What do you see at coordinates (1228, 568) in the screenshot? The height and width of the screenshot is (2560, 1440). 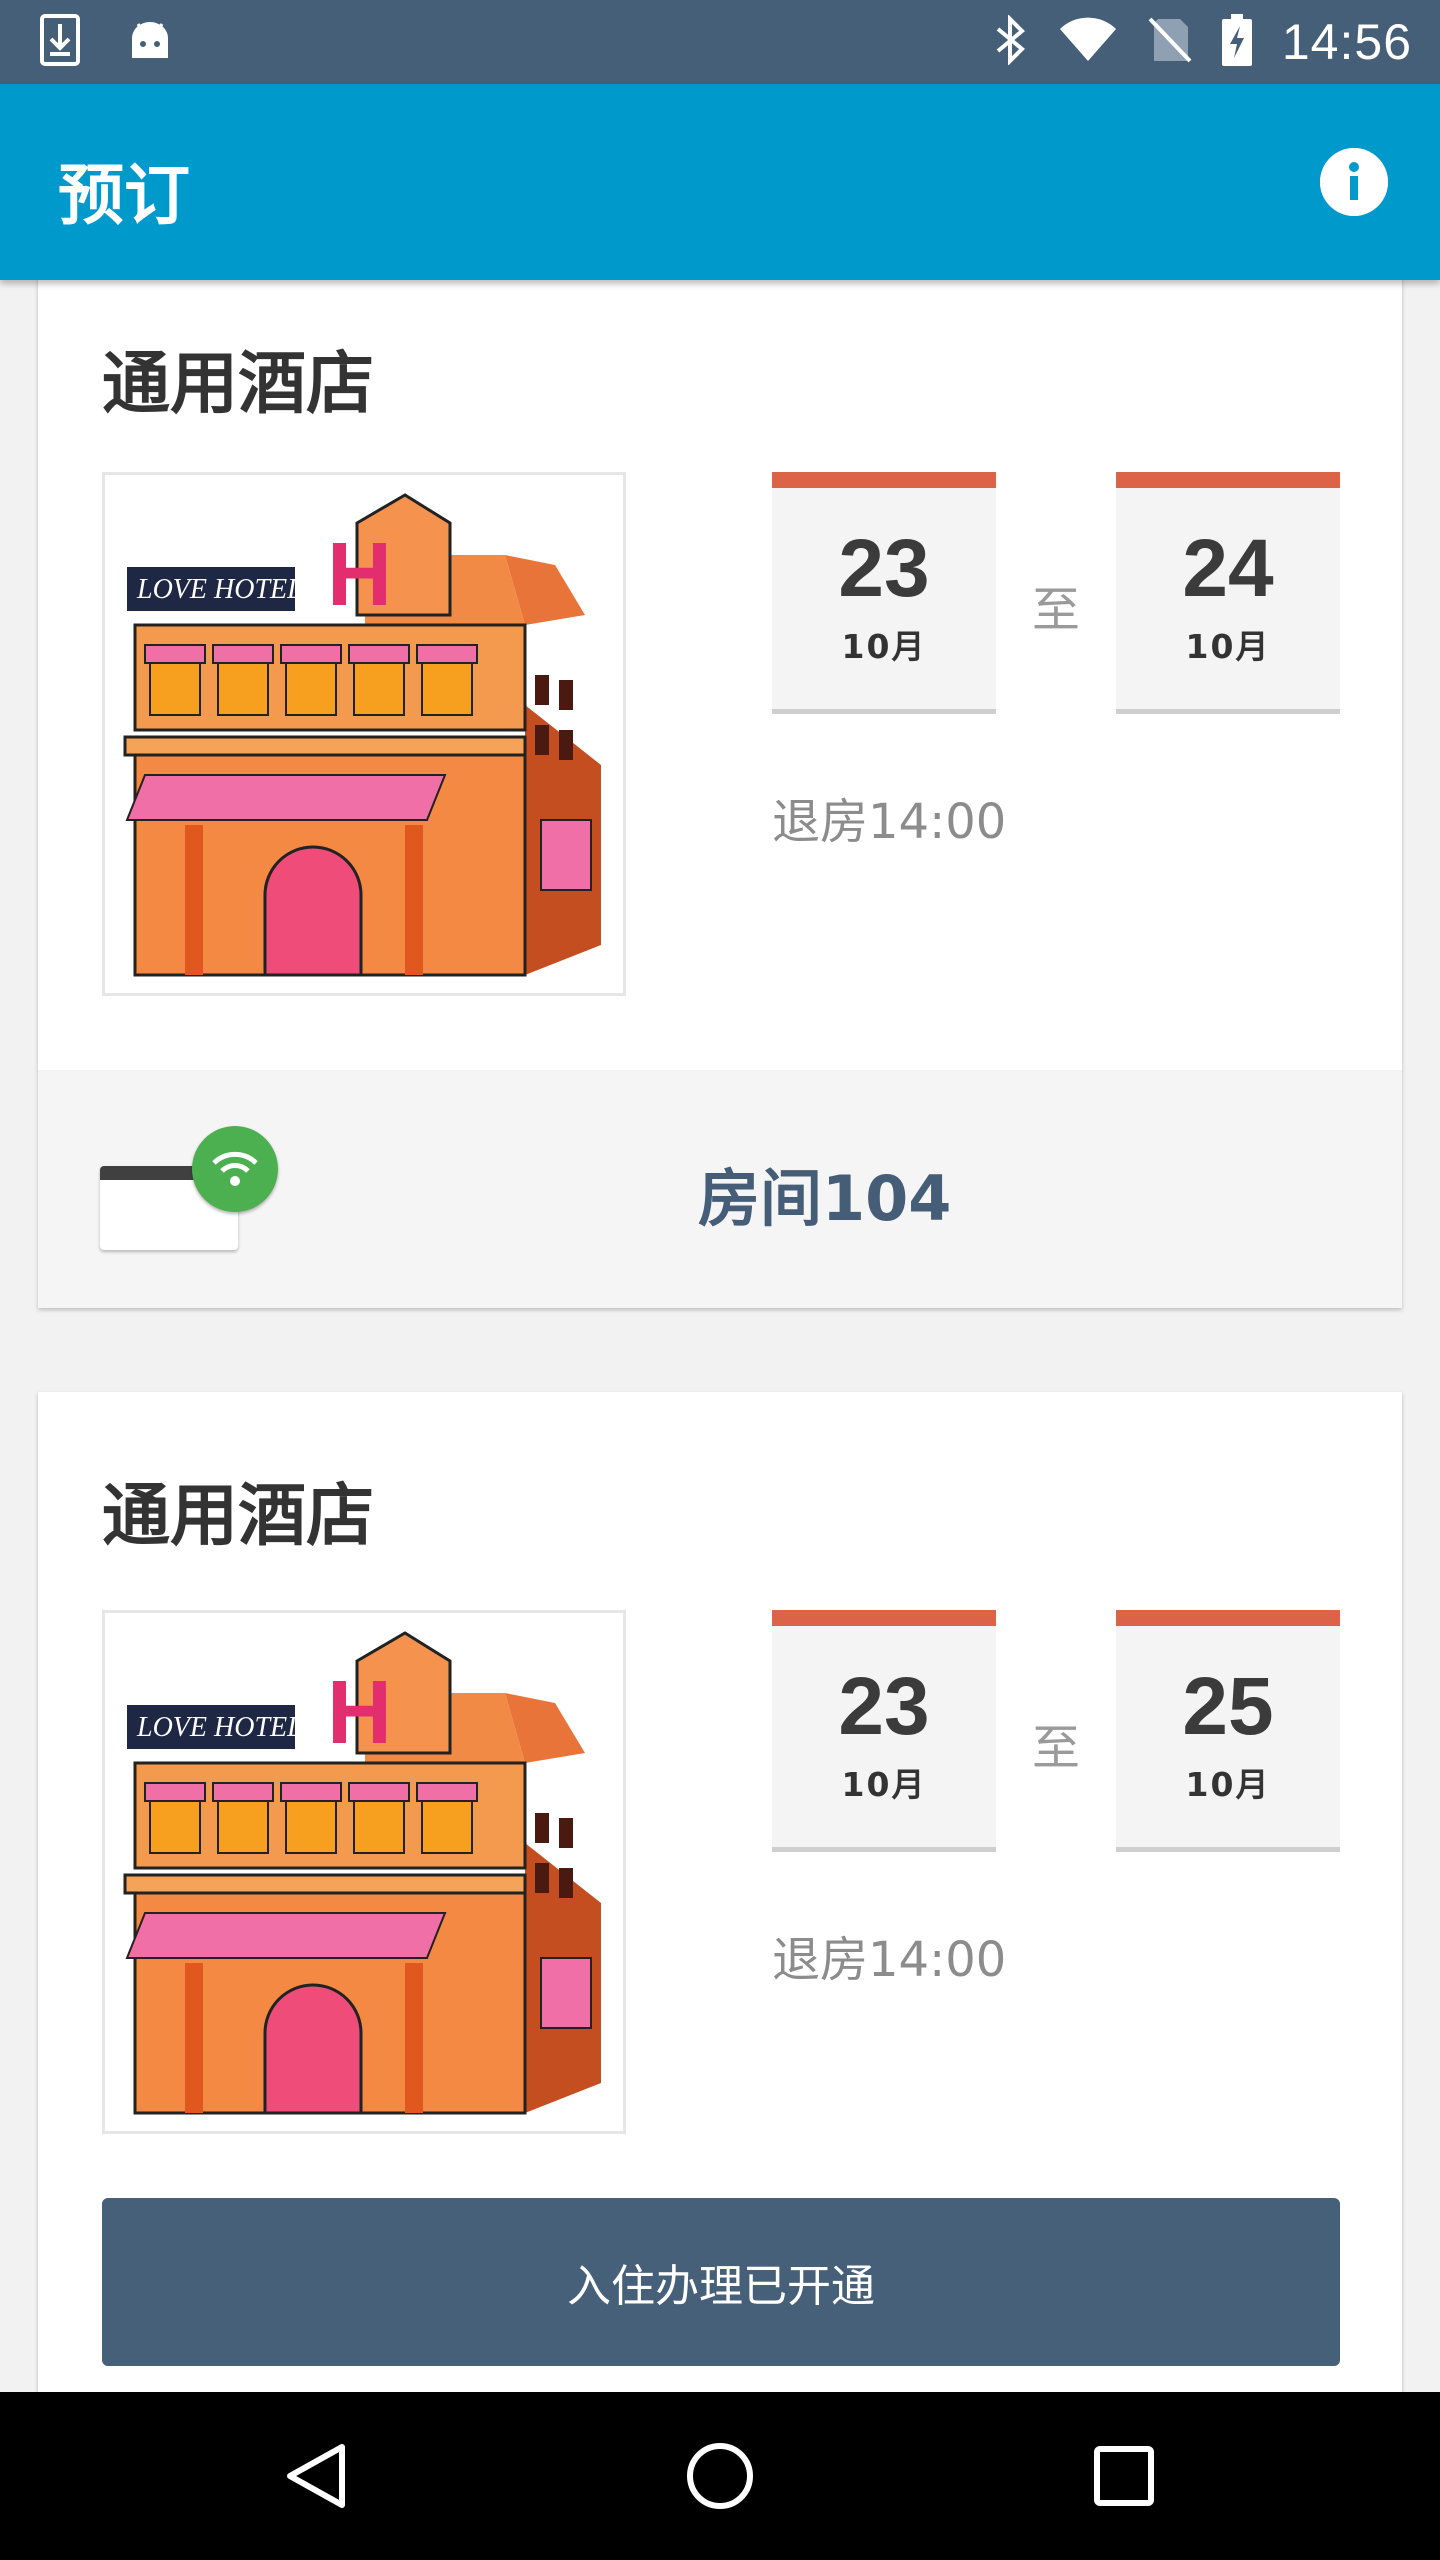 I see `check-out-day: 24` at bounding box center [1228, 568].